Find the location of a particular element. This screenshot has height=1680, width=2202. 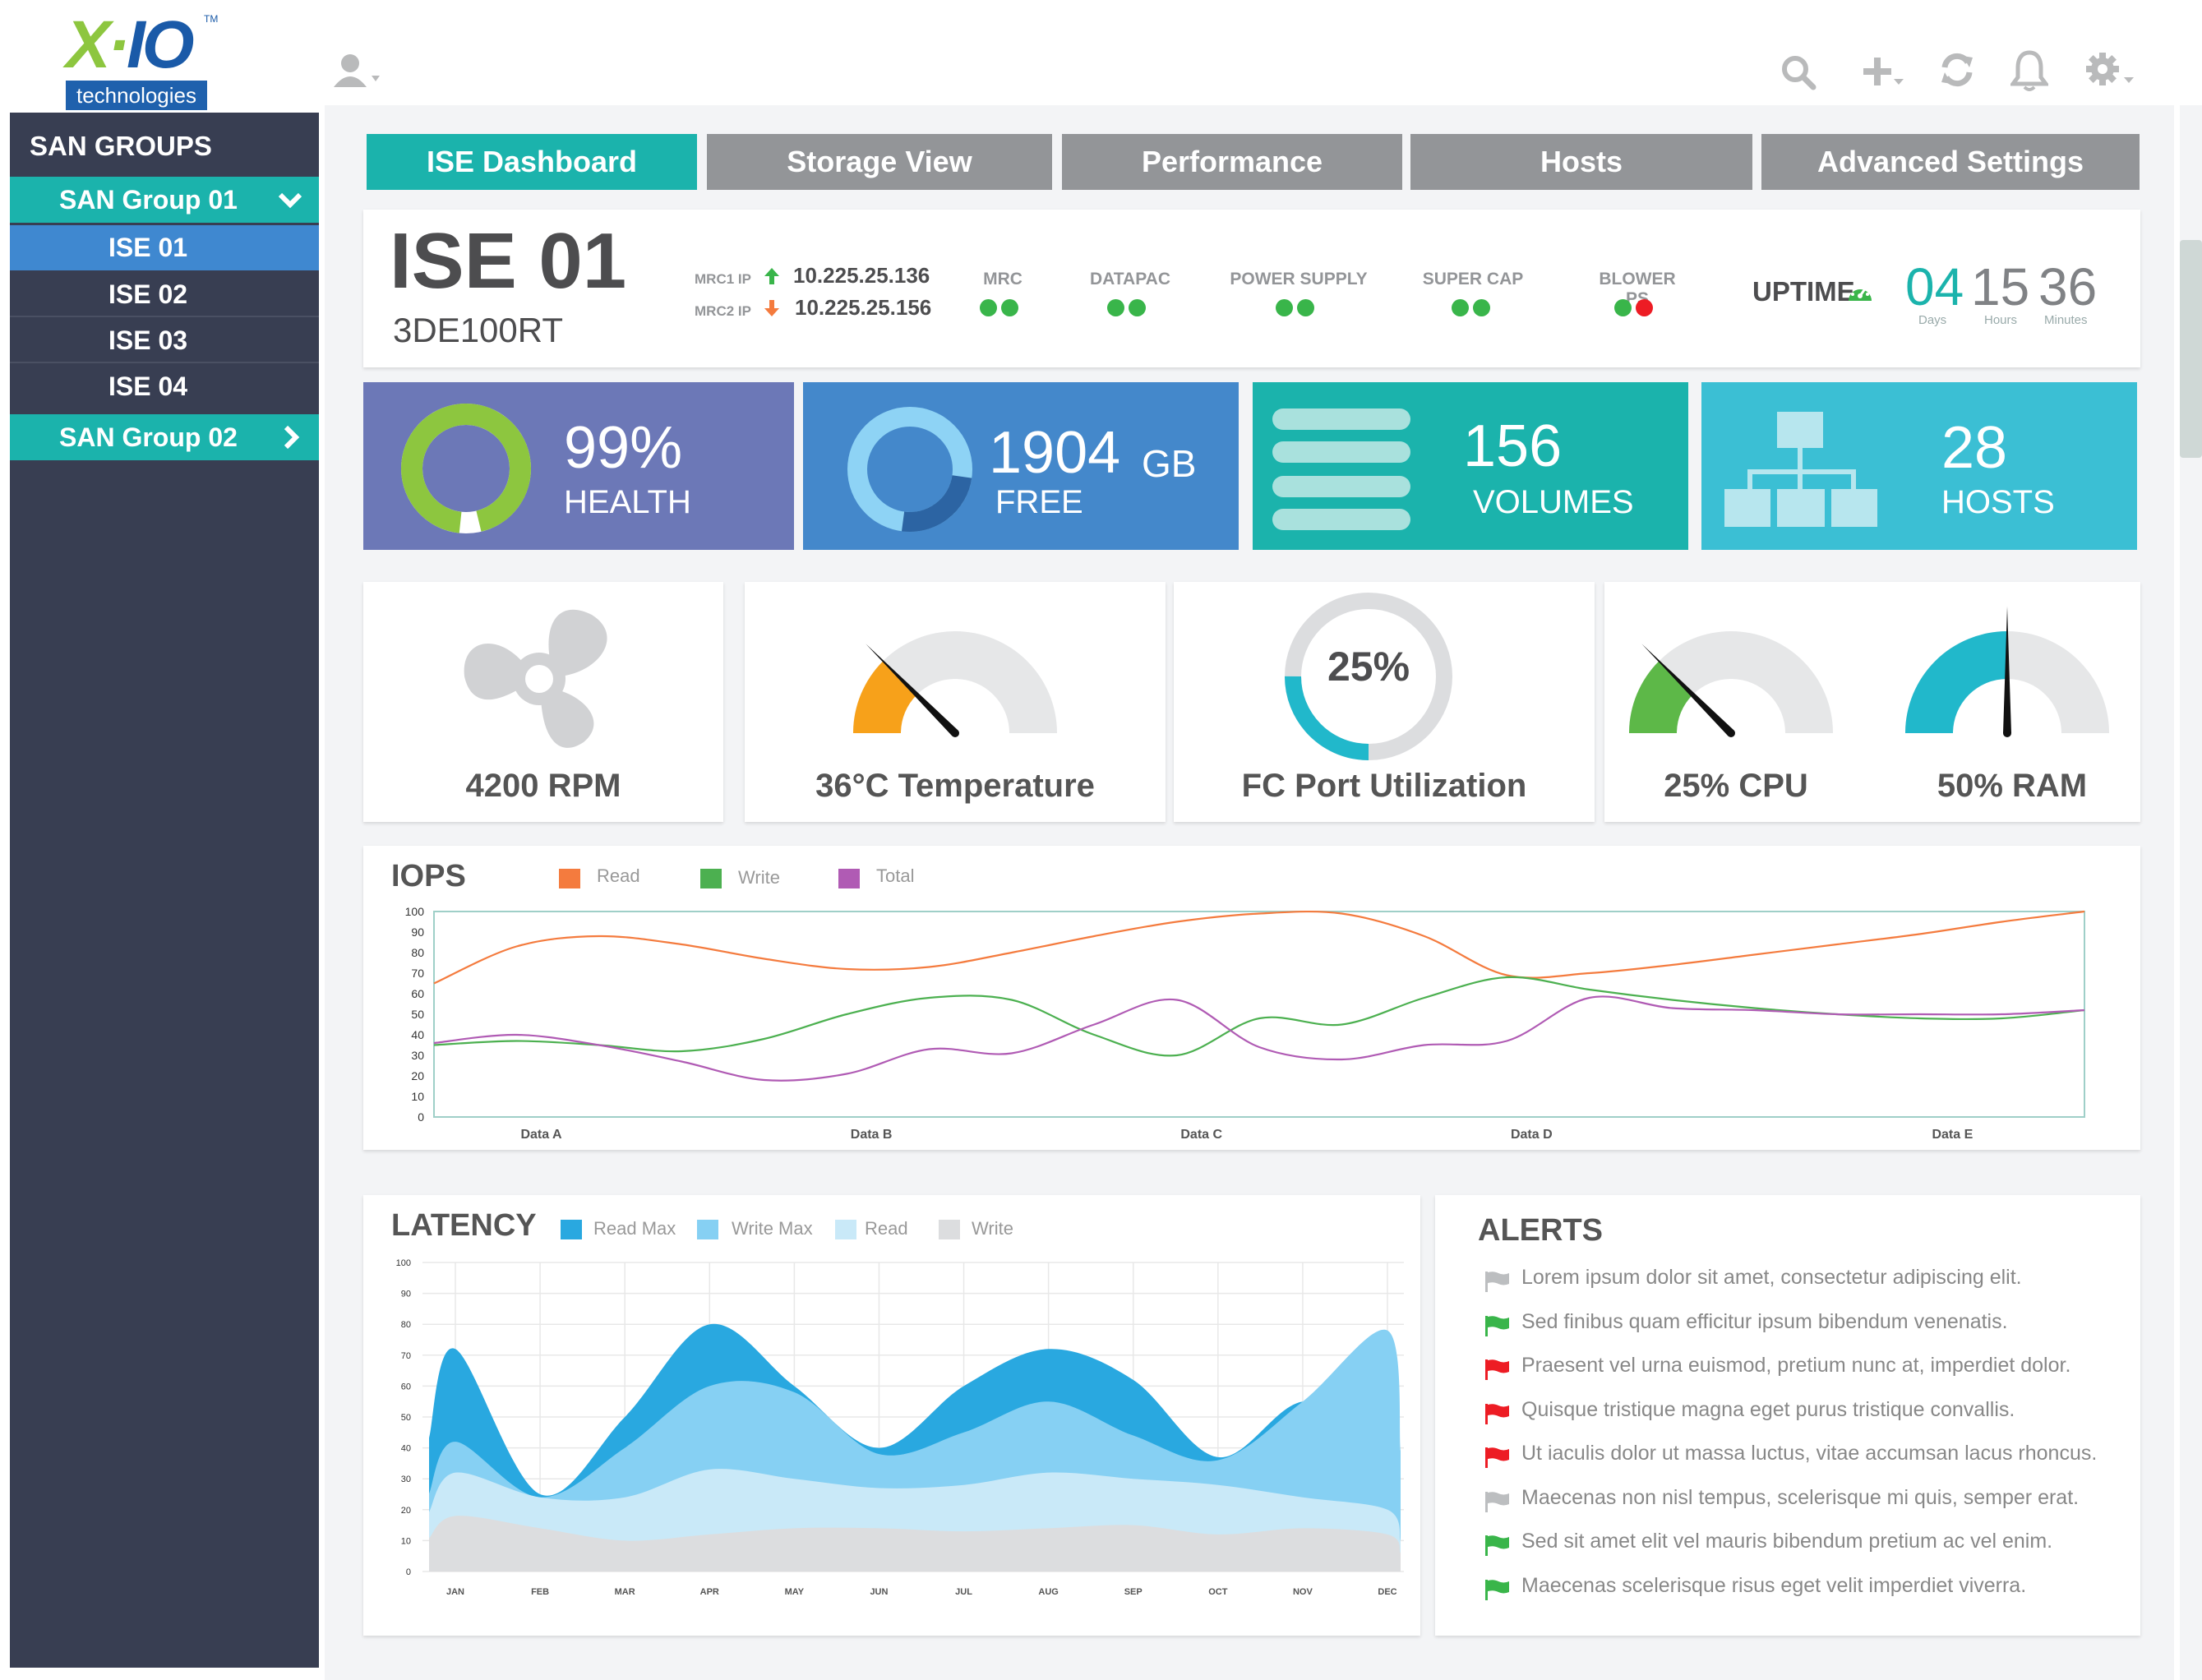

series-line-write is located at coordinates (1259, 1016).